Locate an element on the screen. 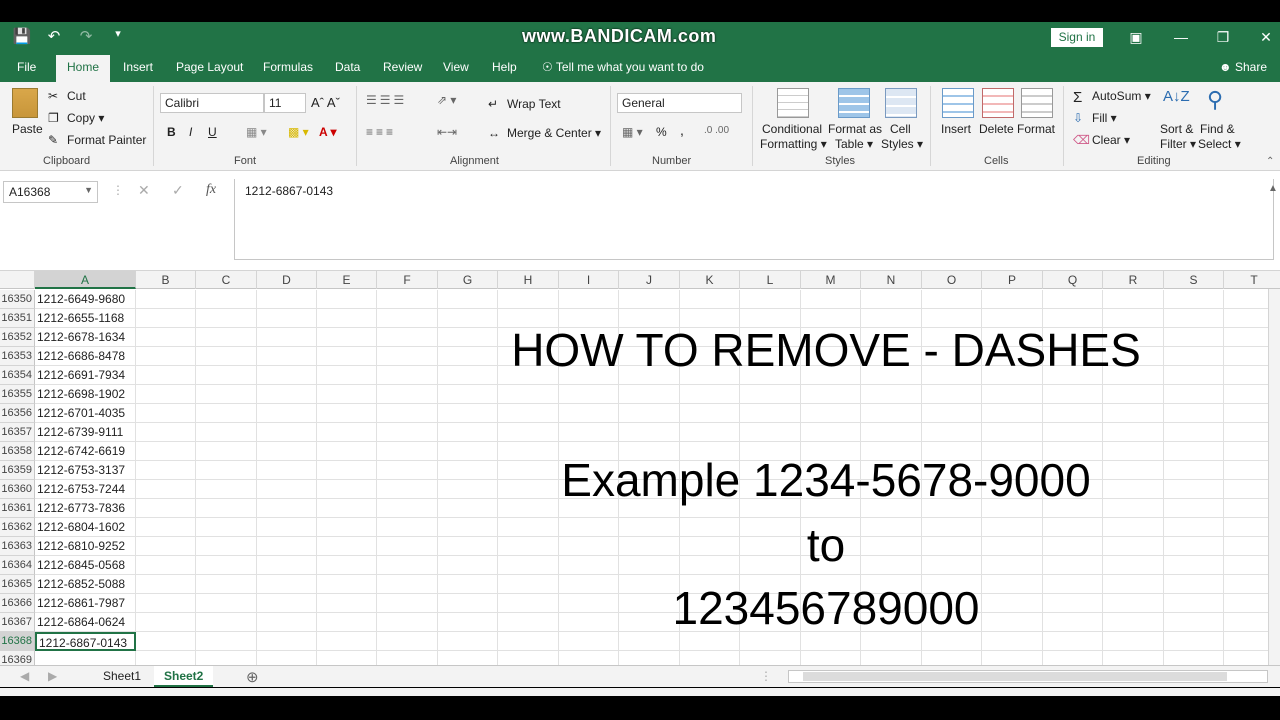 The image size is (1280, 720). borders-icon: ▦ ▾ is located at coordinates (256, 132).